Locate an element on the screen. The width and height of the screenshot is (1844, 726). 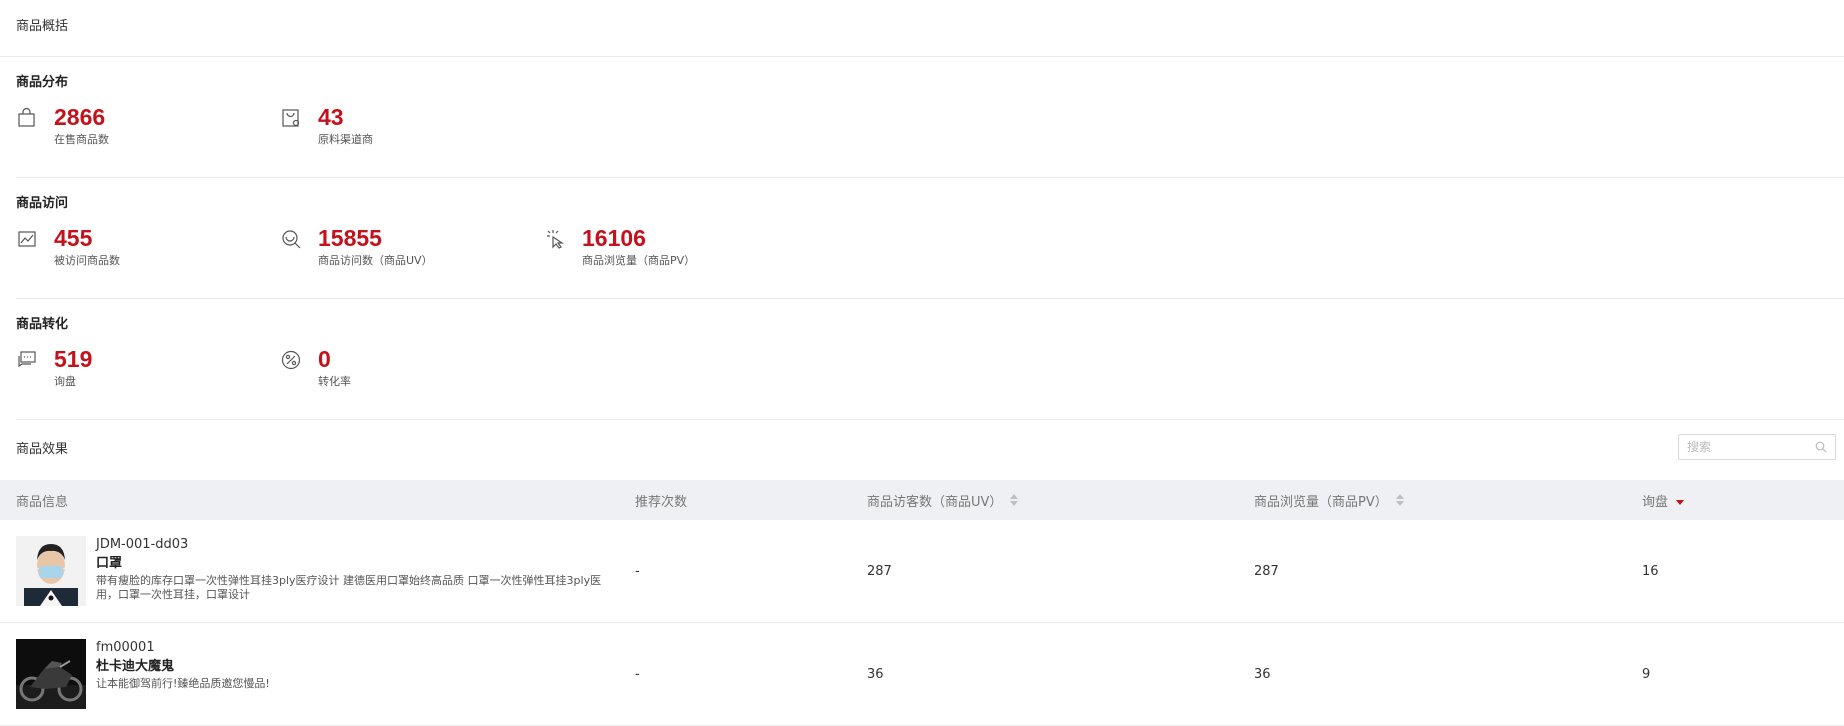
product-info: fm00001 杜卡迪大魔鬼 让本能御驾前行!臻绝品质邀您慢品! is located at coordinates (317, 674).